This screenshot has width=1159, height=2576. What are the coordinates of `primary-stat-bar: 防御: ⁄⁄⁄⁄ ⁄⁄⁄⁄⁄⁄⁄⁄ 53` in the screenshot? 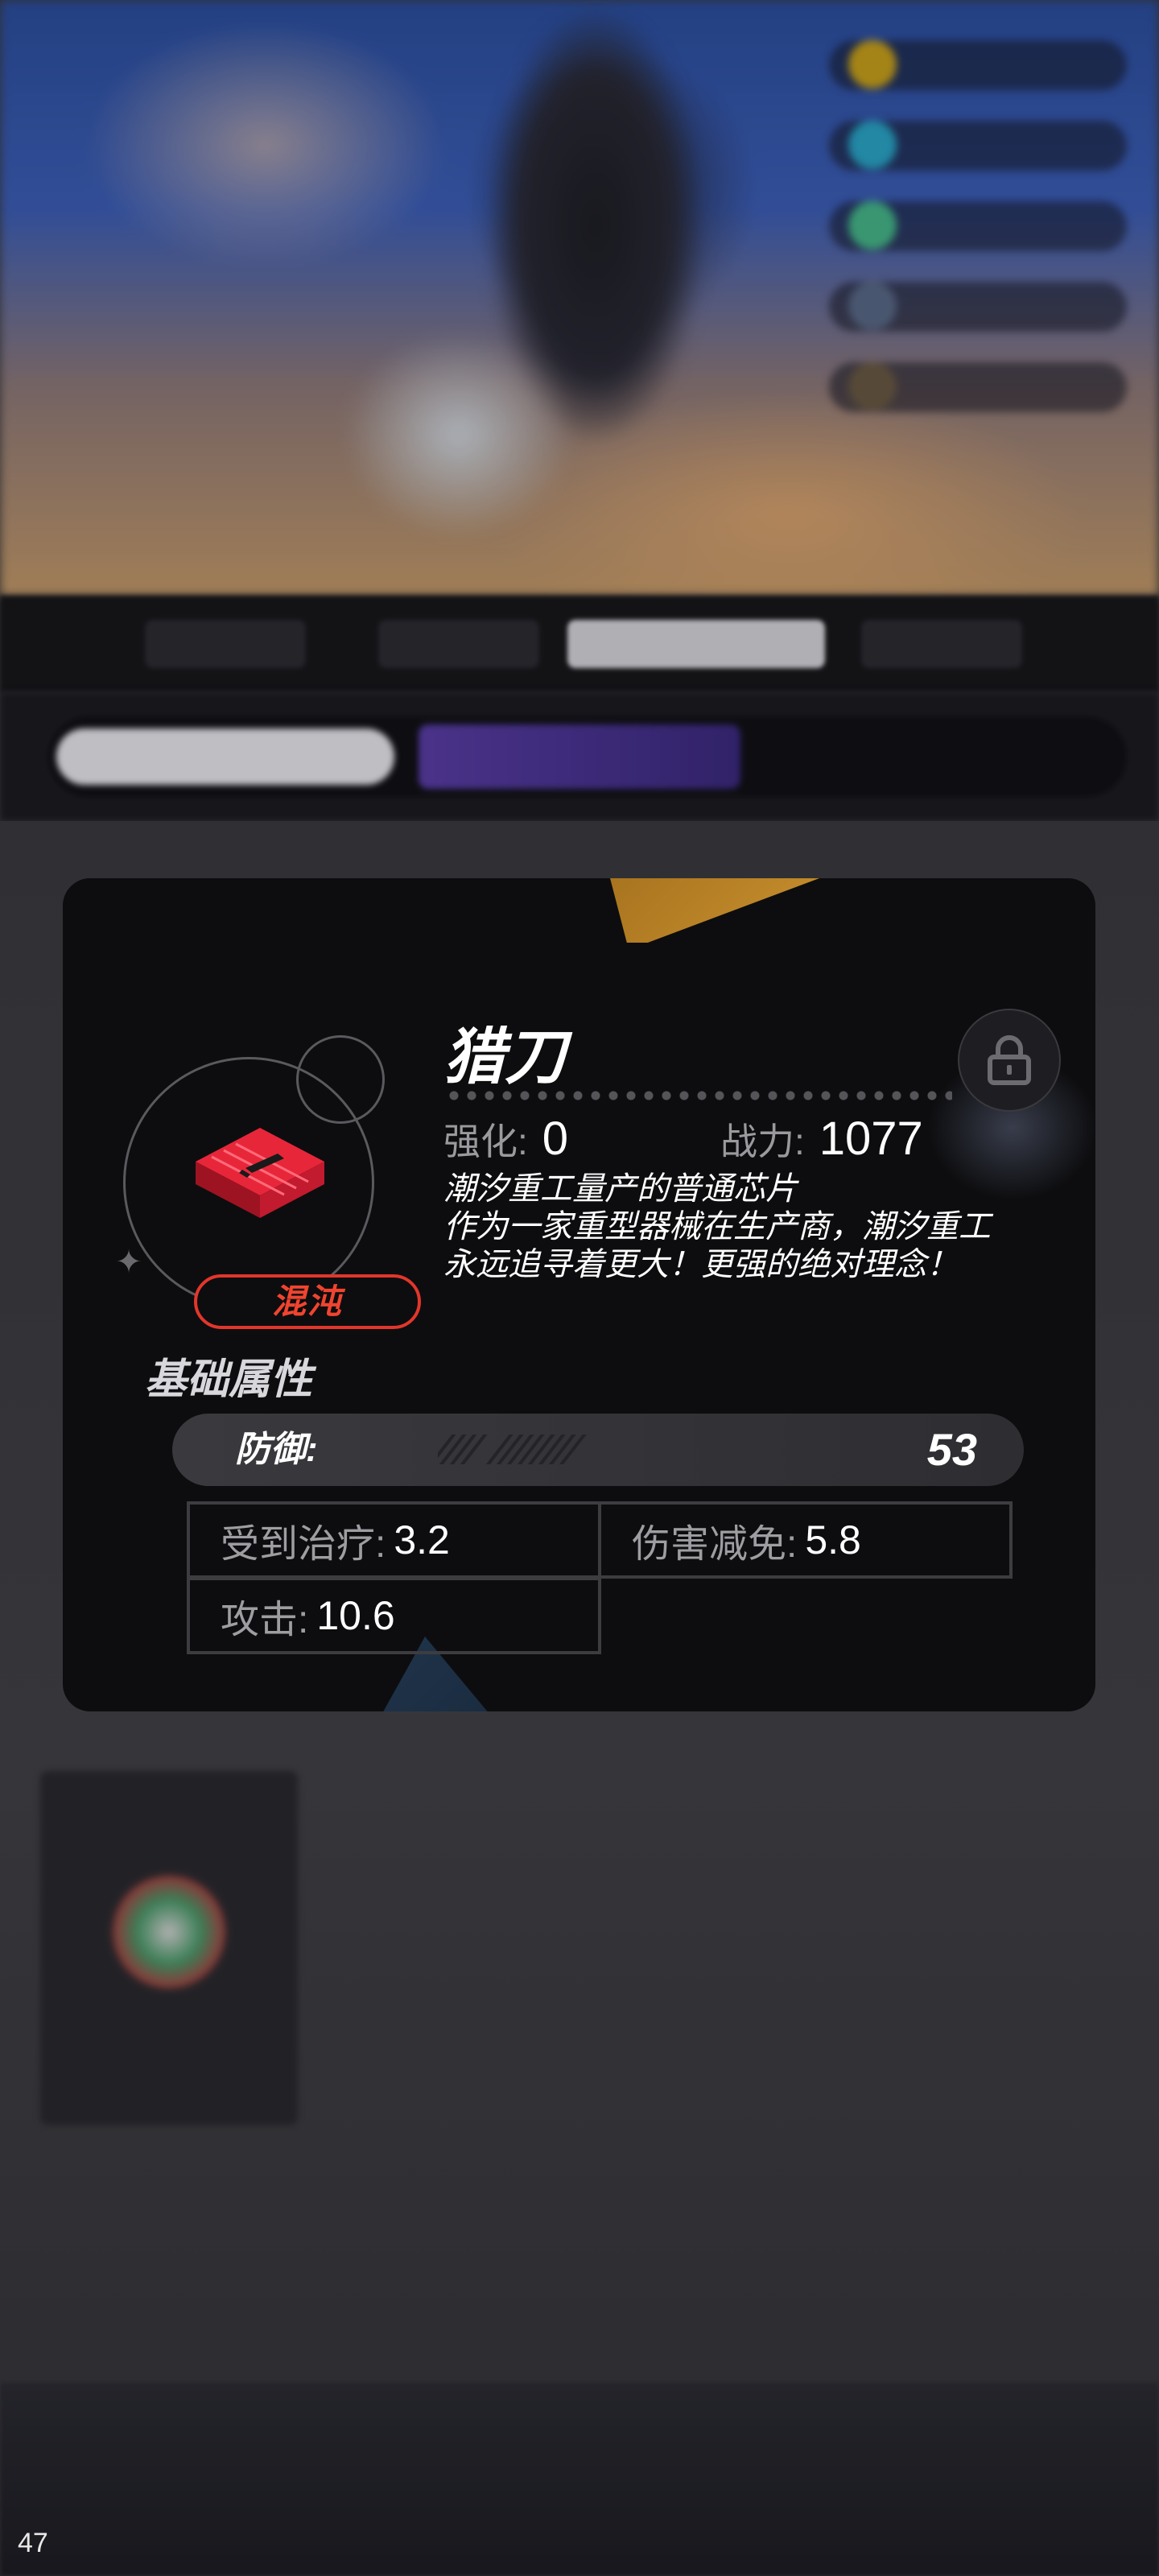 It's located at (598, 1450).